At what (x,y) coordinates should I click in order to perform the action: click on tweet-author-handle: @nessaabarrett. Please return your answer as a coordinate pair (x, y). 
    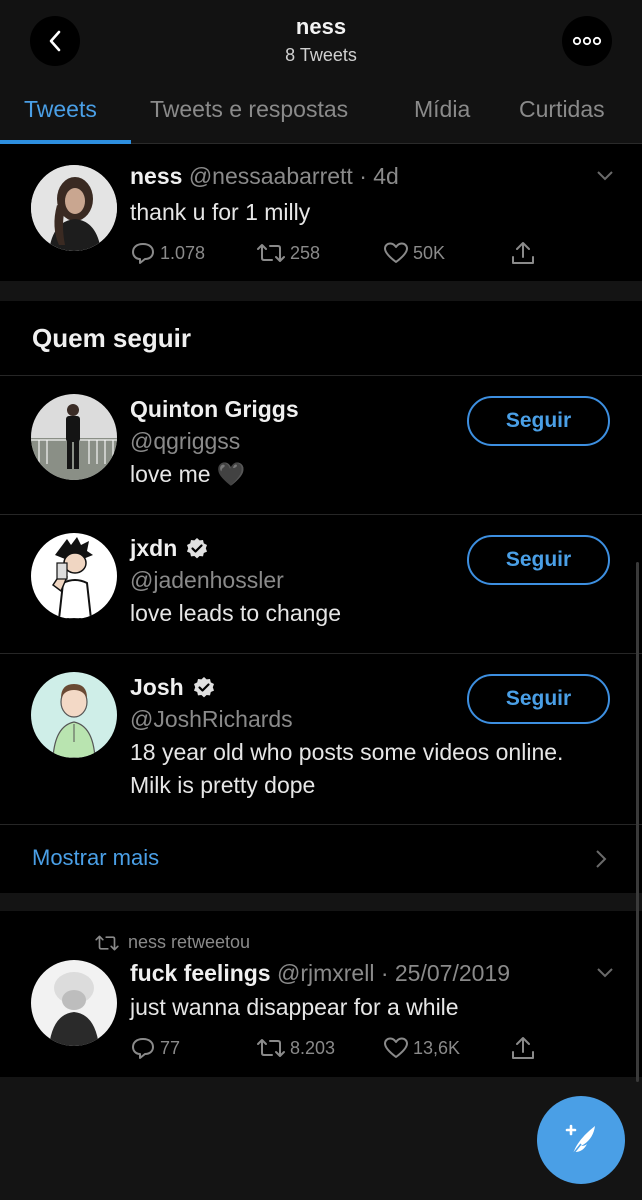
    Looking at the image, I should click on (271, 176).